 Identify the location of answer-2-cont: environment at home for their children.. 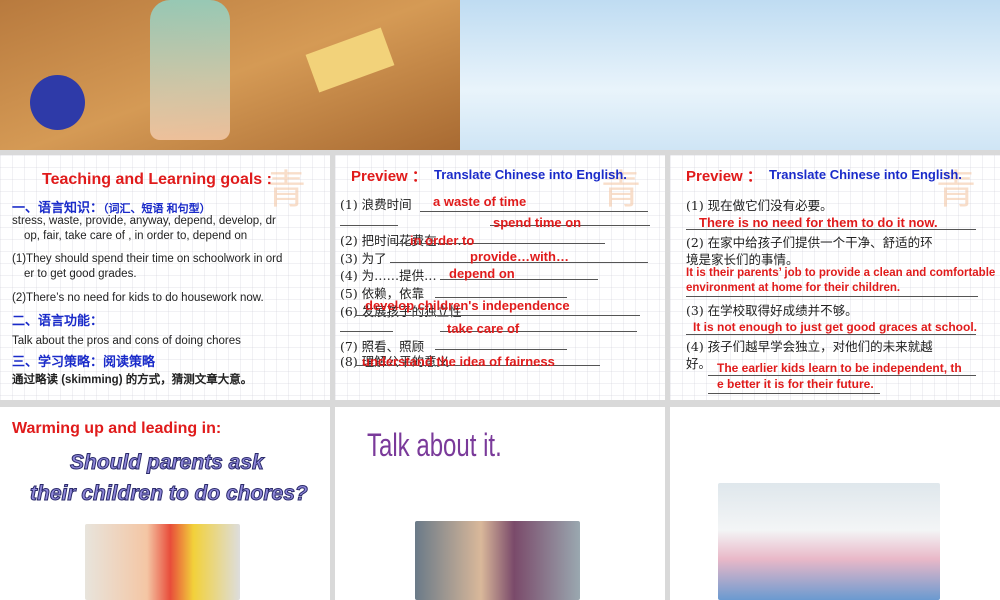
(793, 288).